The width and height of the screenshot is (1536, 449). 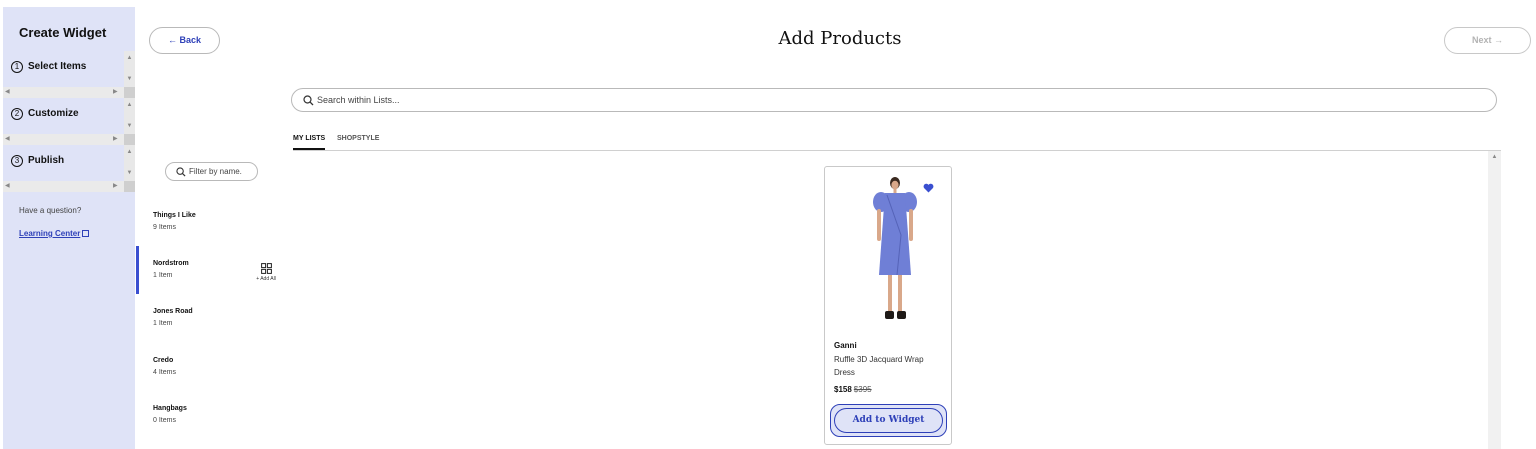 I want to click on search-input, so click(x=617, y=100).